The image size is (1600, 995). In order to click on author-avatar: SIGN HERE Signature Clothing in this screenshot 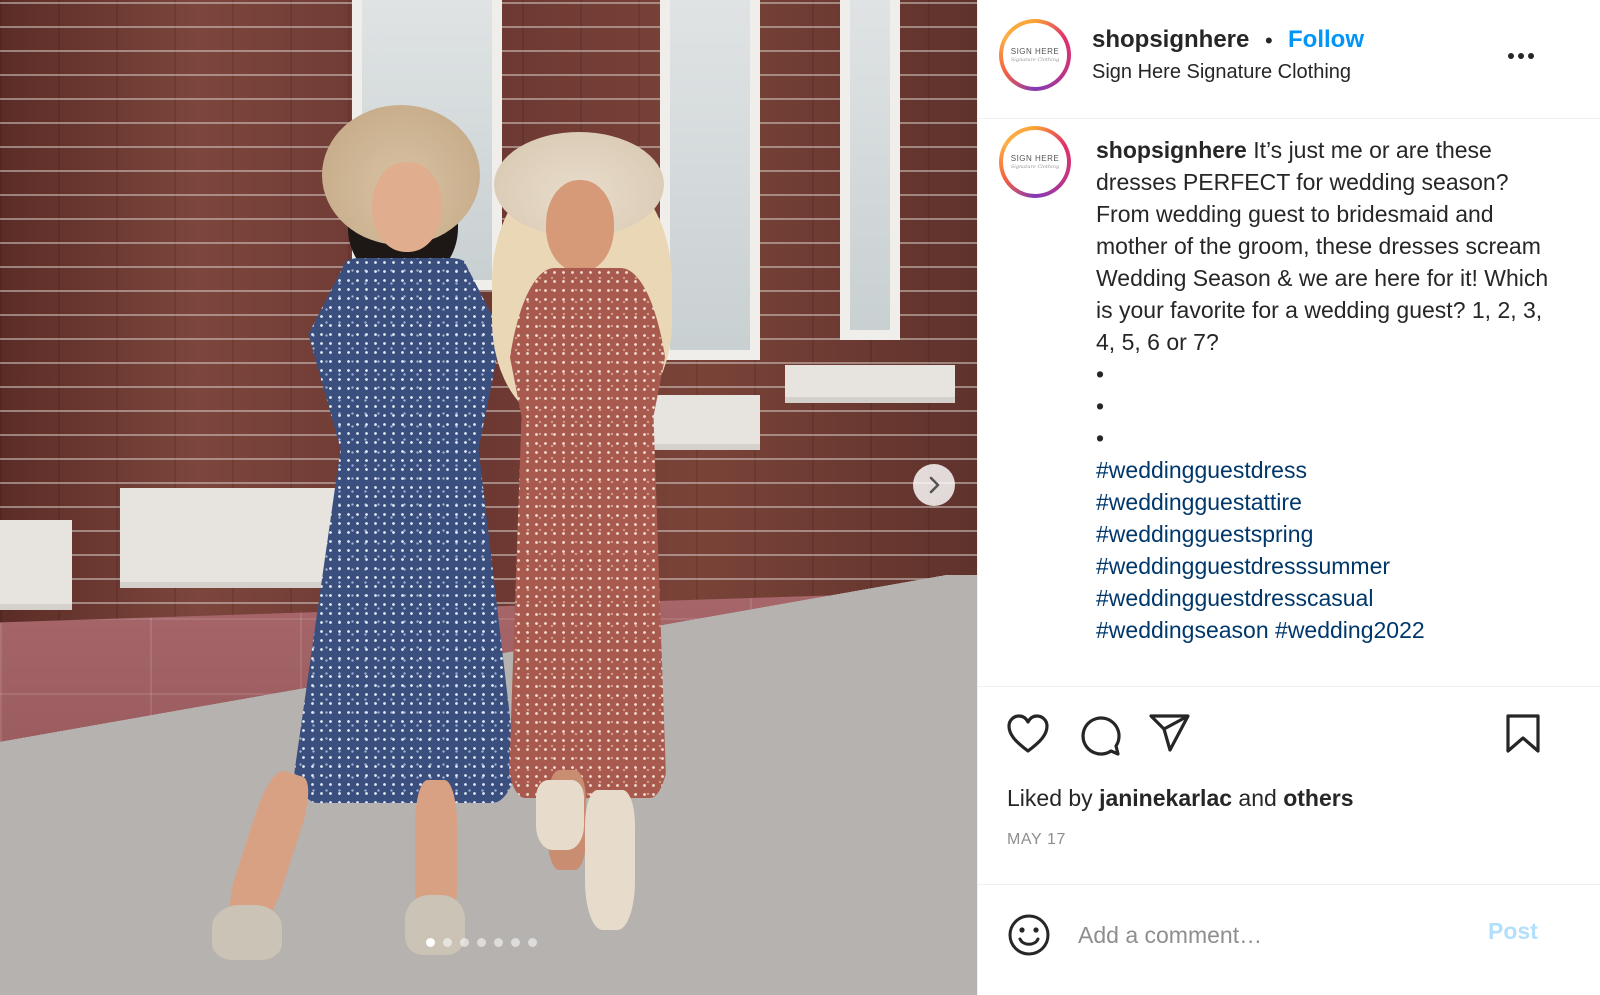, I will do `click(1035, 55)`.